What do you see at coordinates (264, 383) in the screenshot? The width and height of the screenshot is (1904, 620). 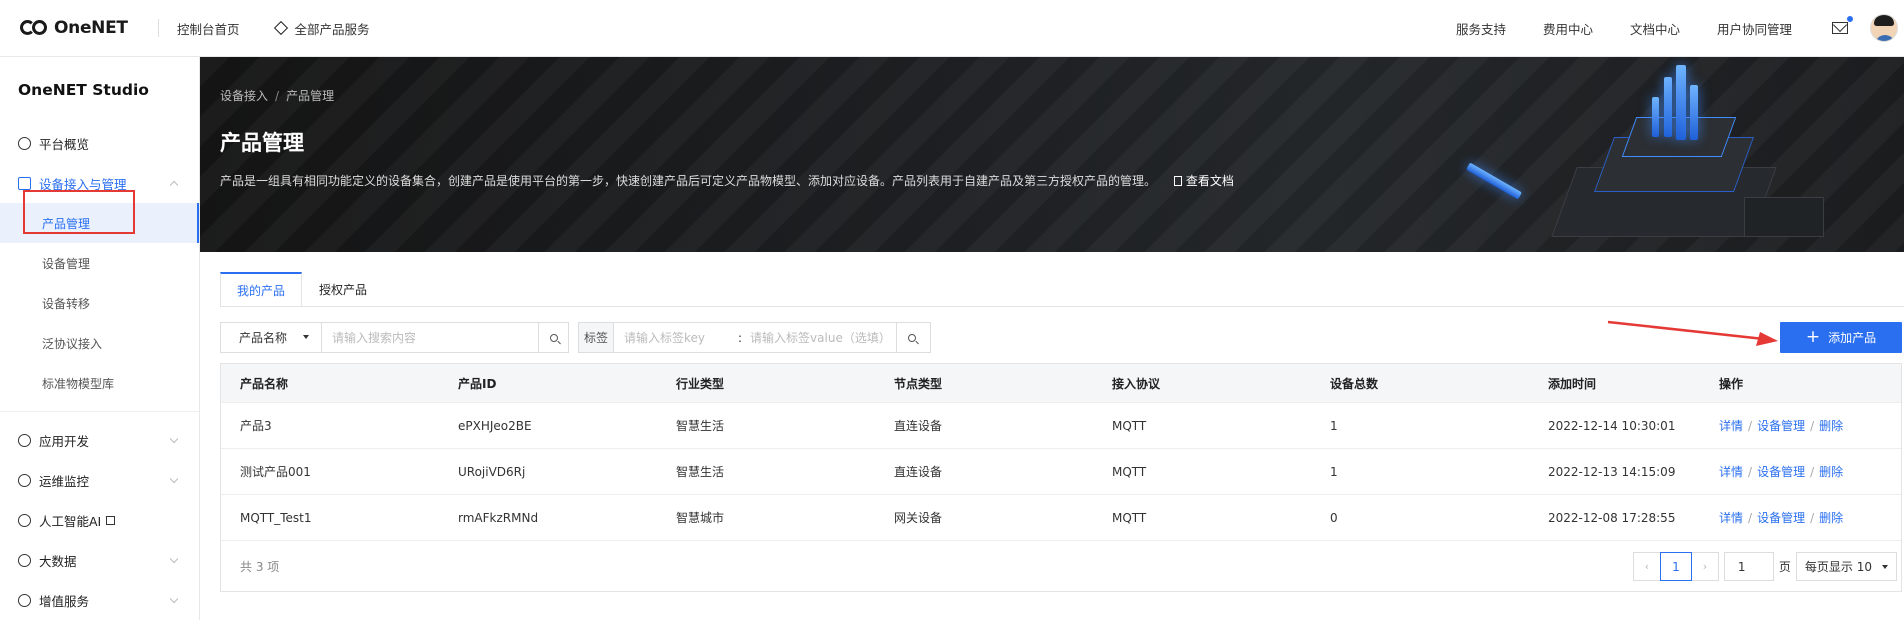 I see `column-header: 产品名称` at bounding box center [264, 383].